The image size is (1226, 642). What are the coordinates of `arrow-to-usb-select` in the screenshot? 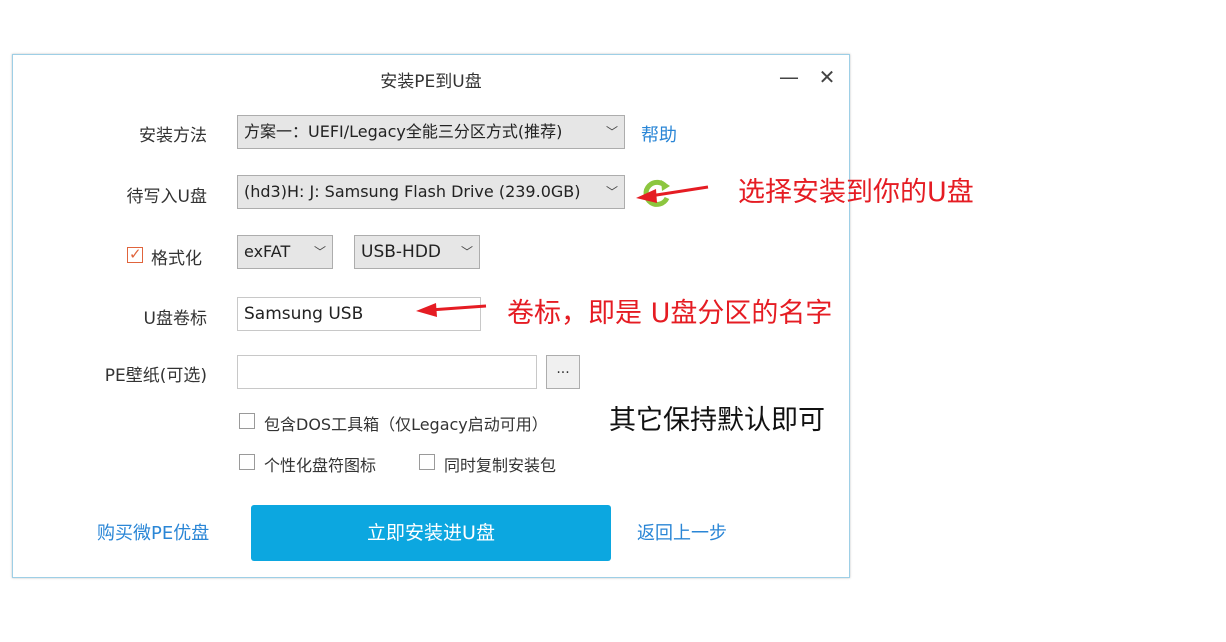 It's located at (672, 194).